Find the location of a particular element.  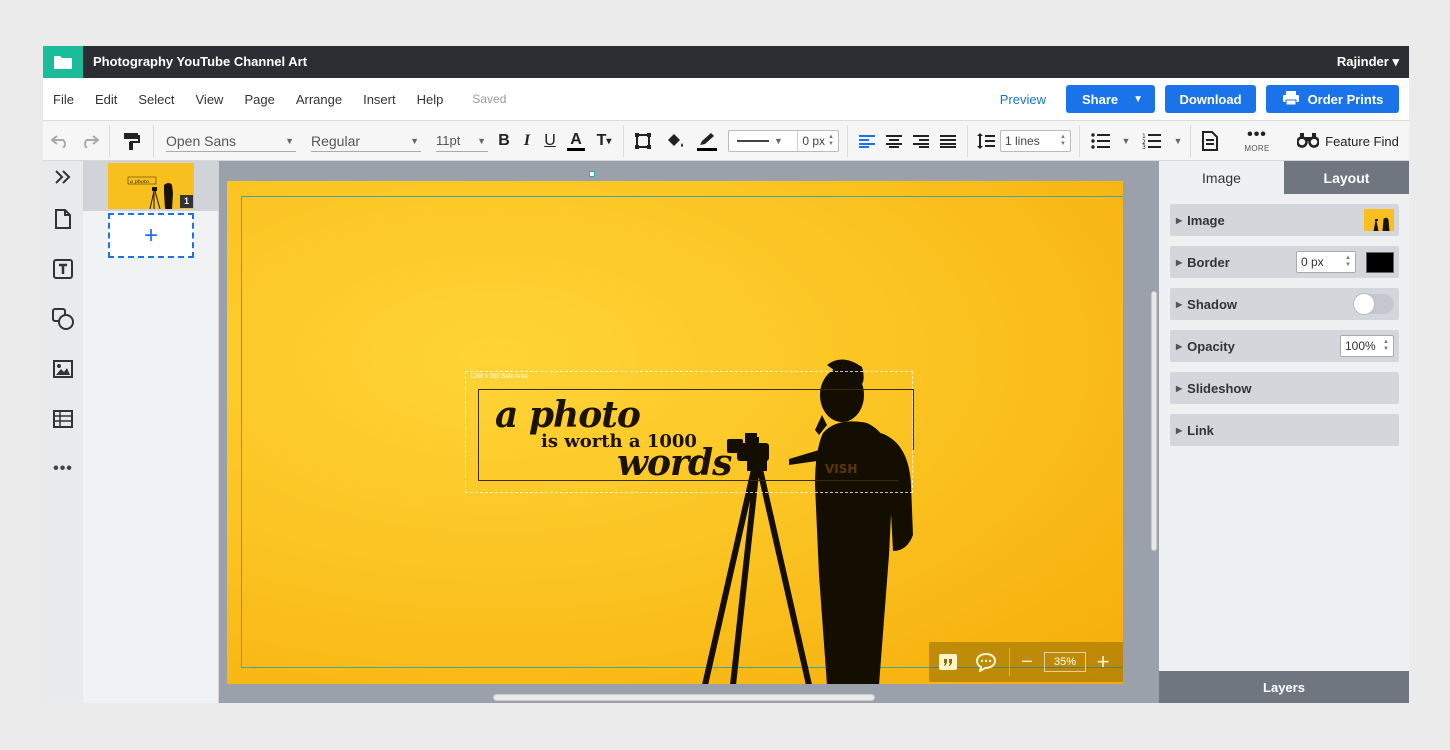

text-color-icon: A is located at coordinates (576, 141).